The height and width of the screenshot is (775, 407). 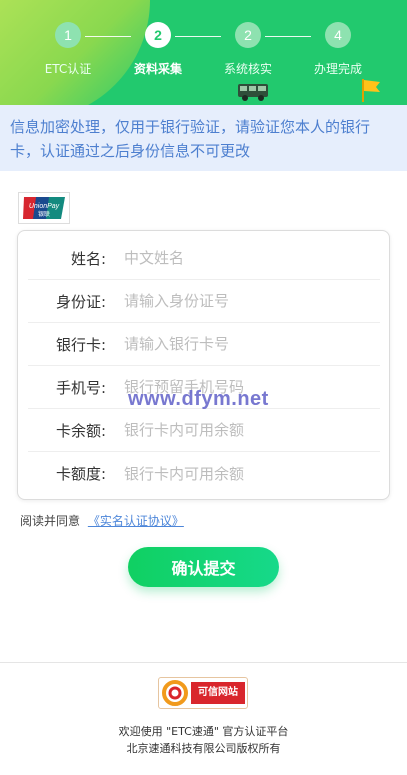 I want to click on svg-text: UnionPay, so click(x=44, y=206).